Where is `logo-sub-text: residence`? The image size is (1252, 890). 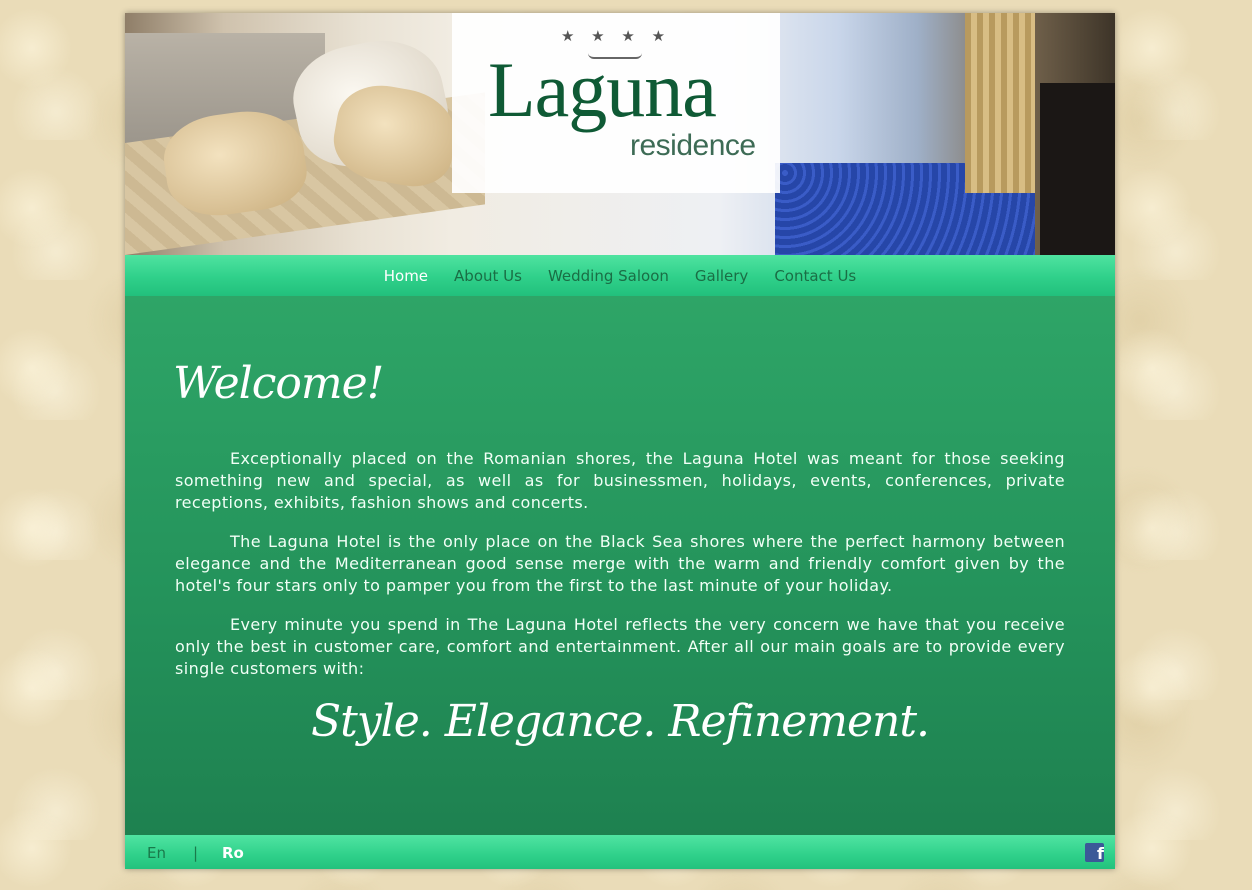 logo-sub-text: residence is located at coordinates (693, 145).